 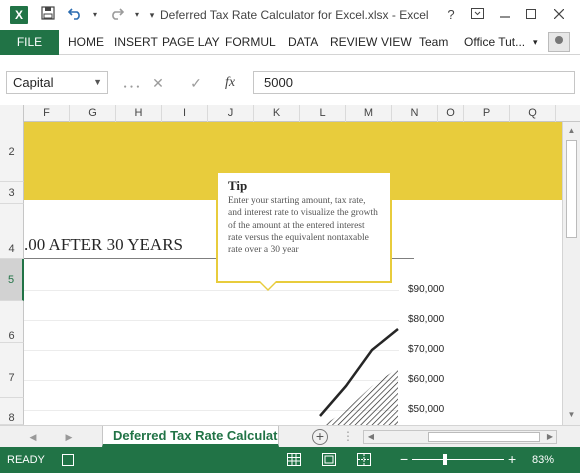 I want to click on zoom-out-button: −, so click(x=404, y=459).